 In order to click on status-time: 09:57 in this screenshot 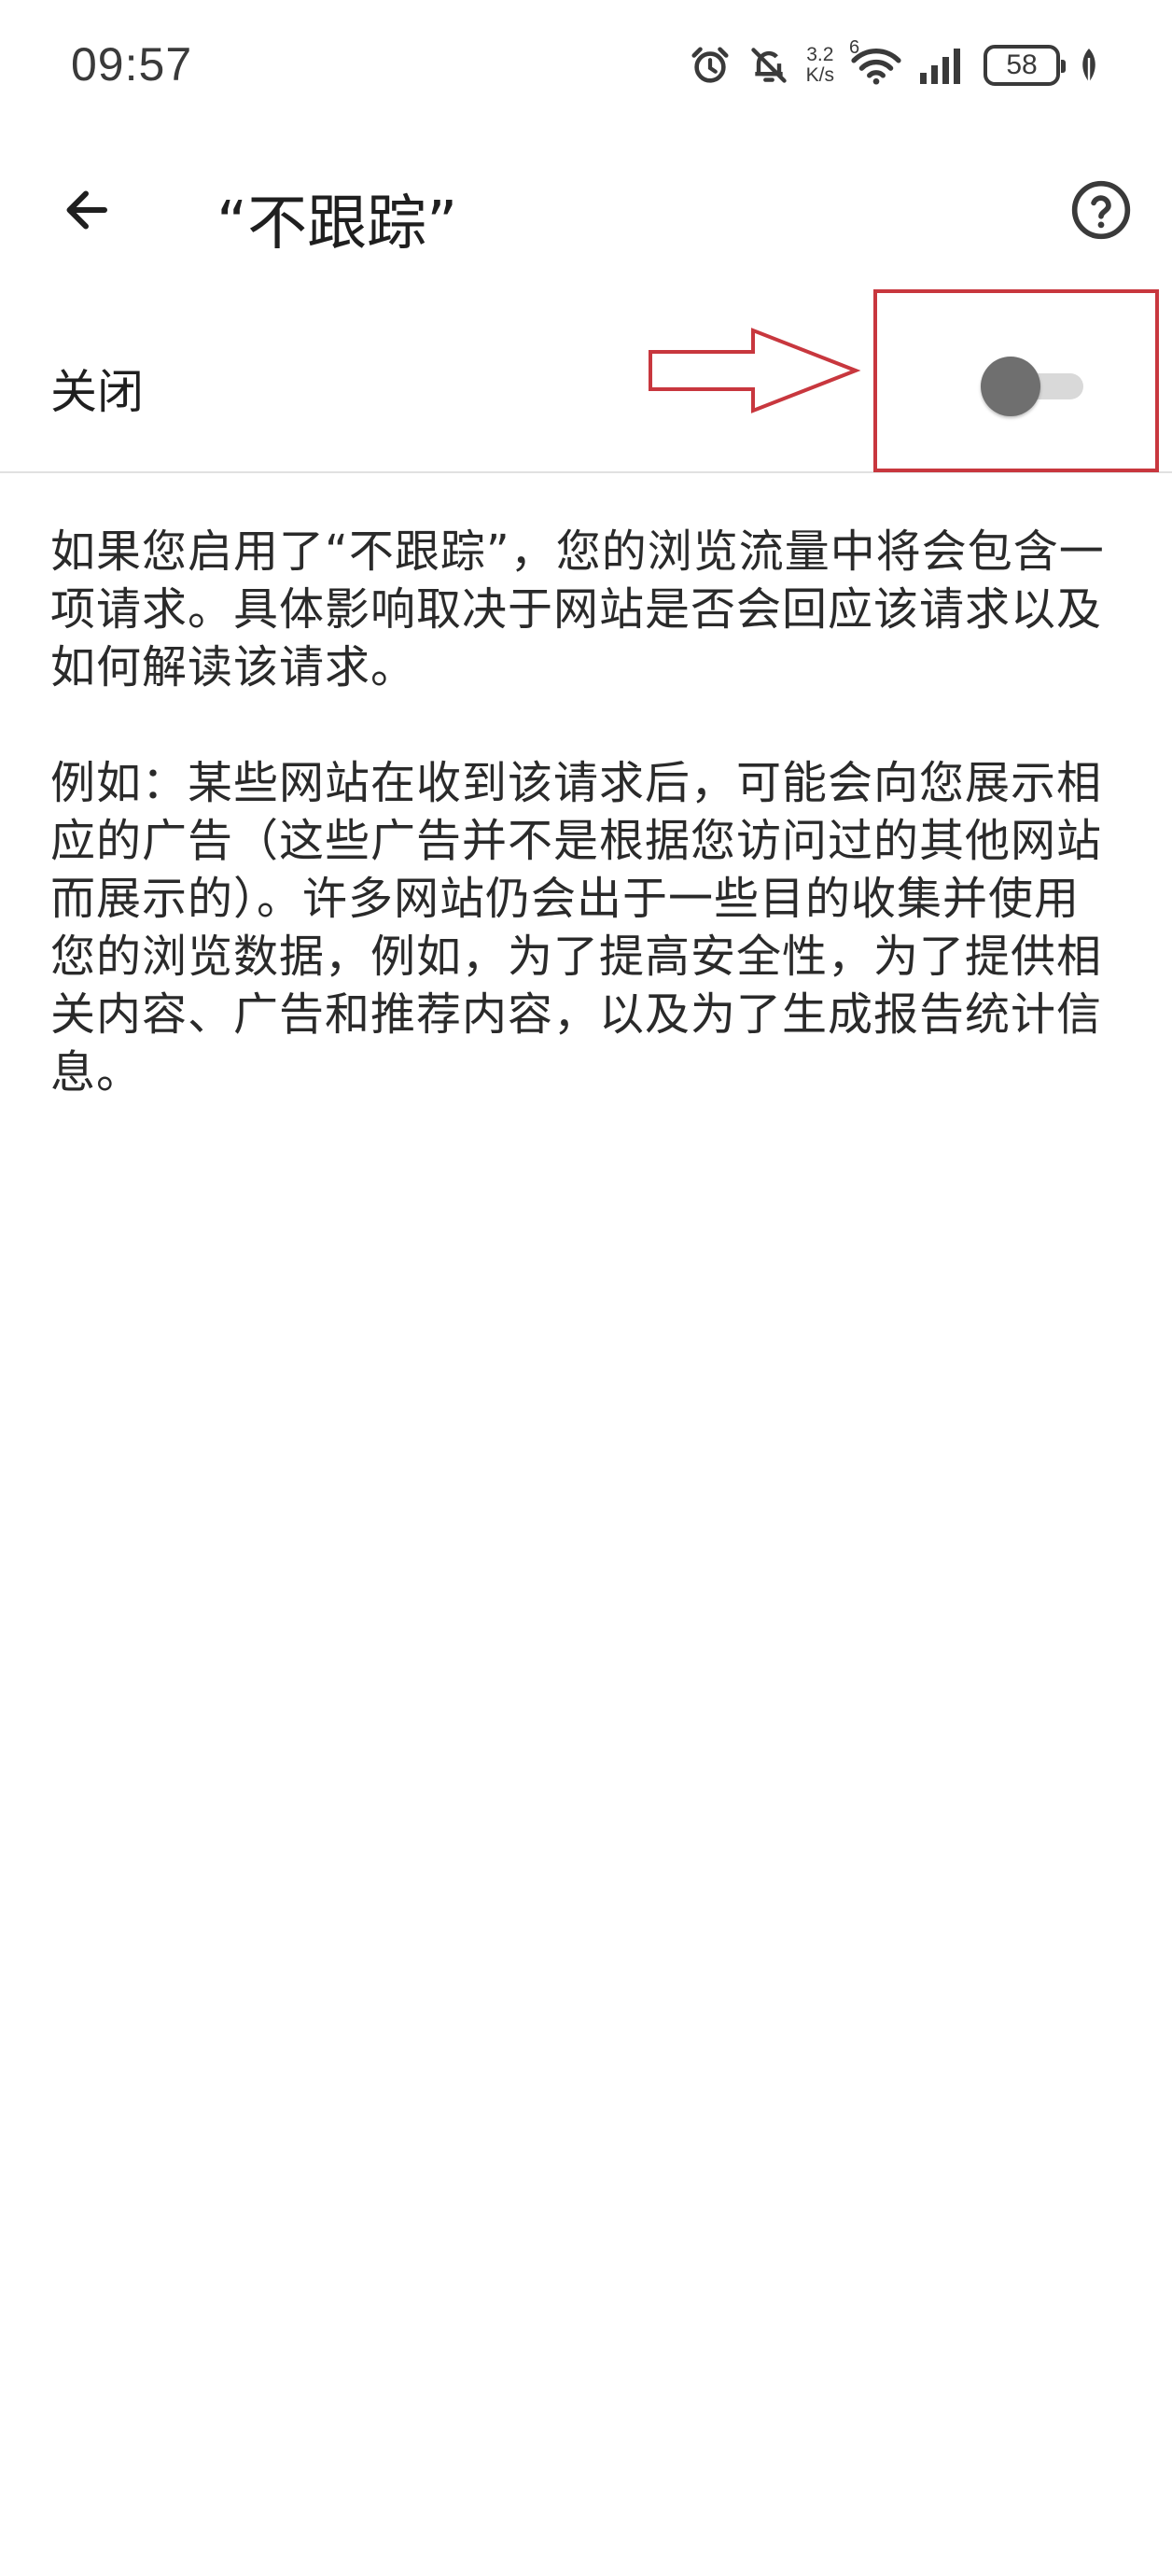, I will do `click(132, 64)`.